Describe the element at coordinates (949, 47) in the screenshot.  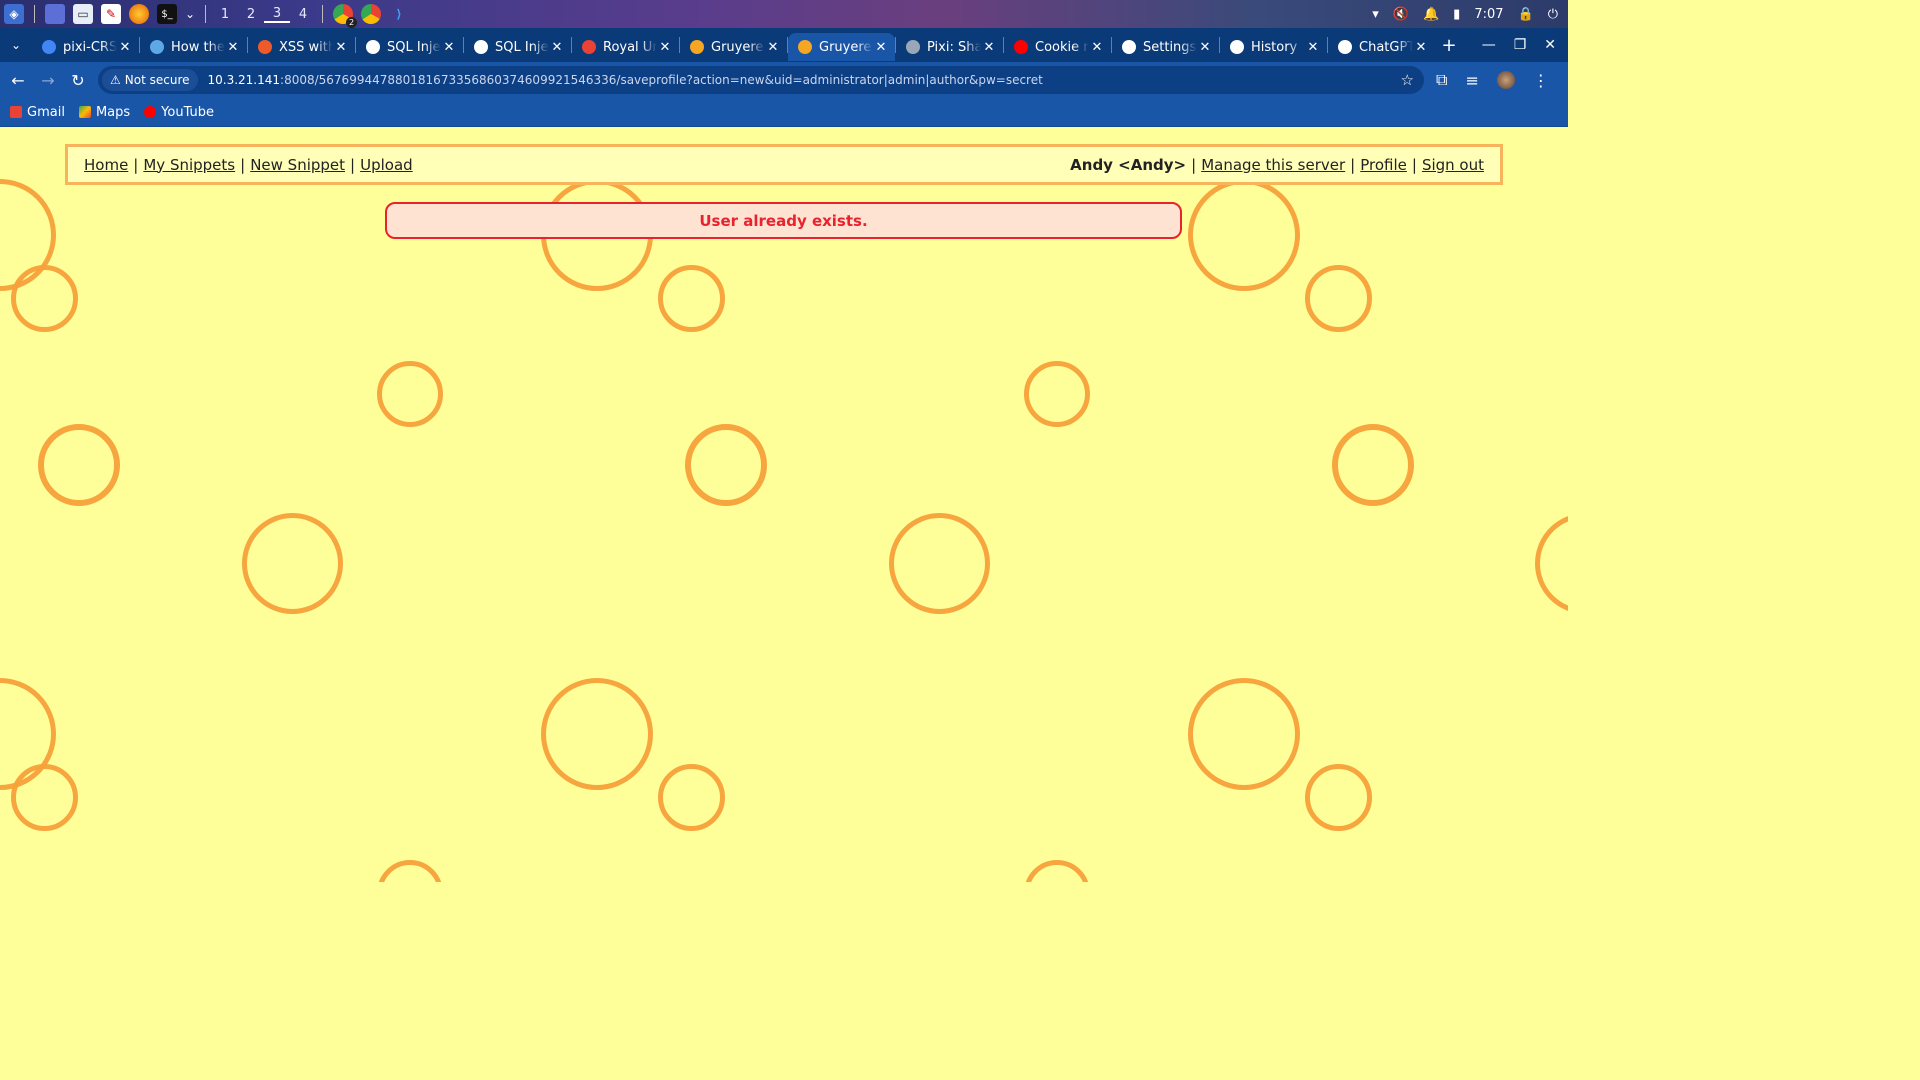
I see `browser-tab: Pixi: Shar✕` at that location.